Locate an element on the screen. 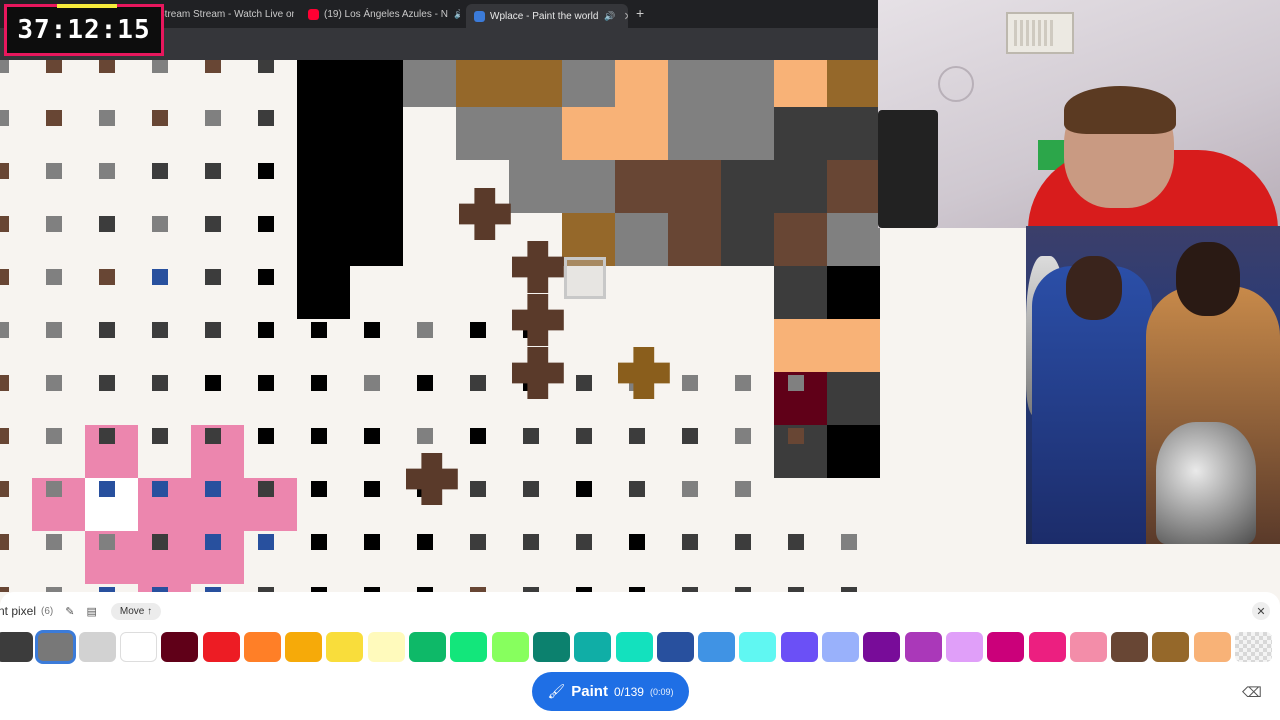 The width and height of the screenshot is (1280, 720). pixel-cursor is located at coordinates (585, 278).